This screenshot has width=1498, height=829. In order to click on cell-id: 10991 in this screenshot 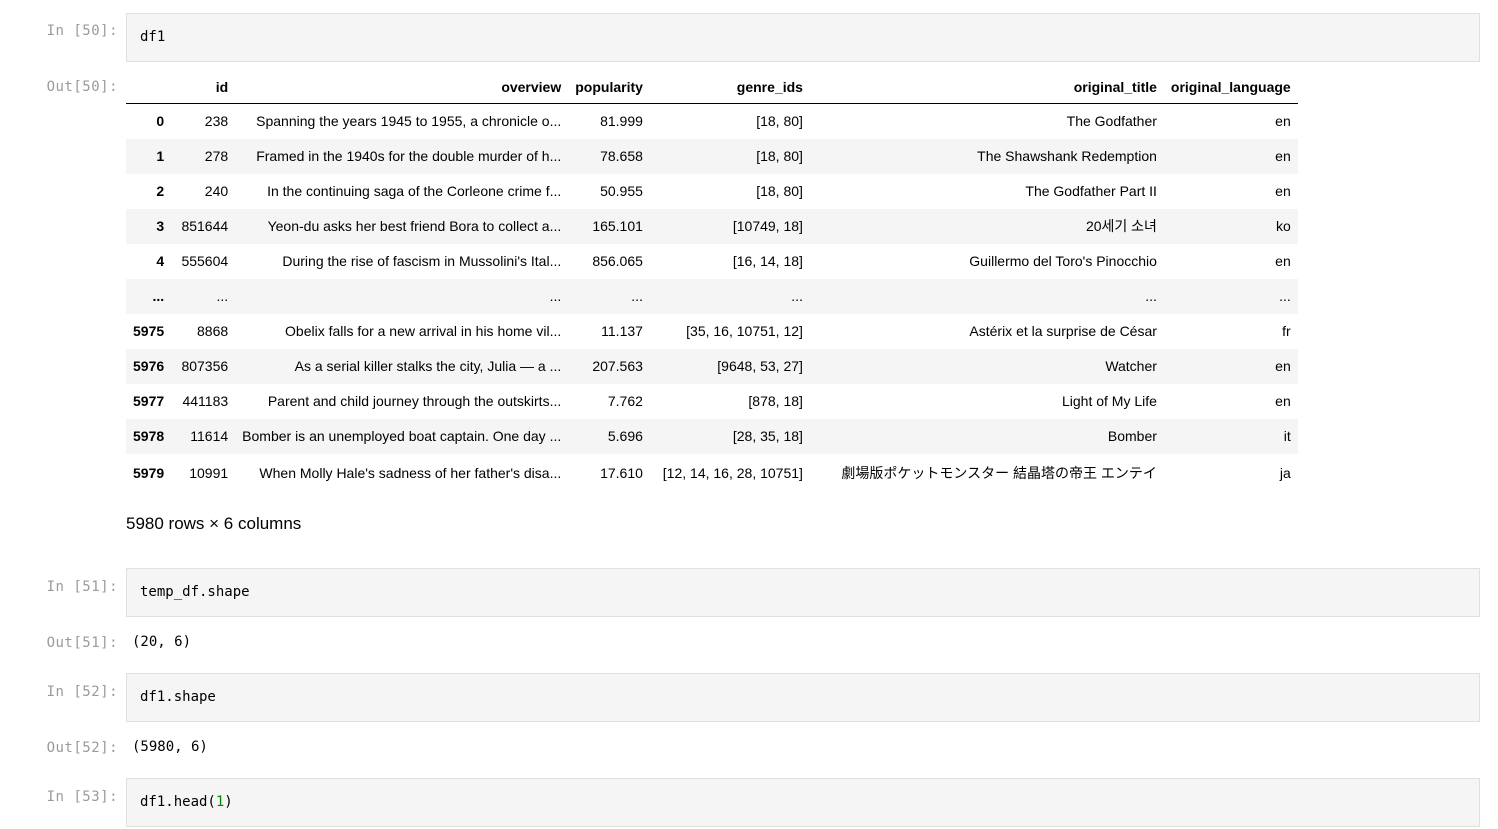, I will do `click(209, 472)`.